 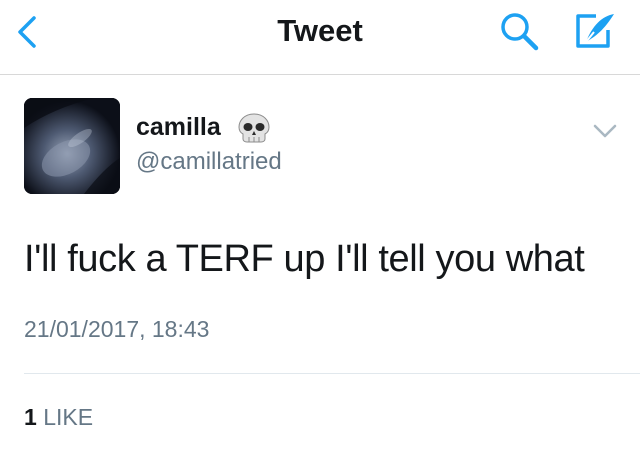 I want to click on likes-count: 1, so click(x=30, y=417).